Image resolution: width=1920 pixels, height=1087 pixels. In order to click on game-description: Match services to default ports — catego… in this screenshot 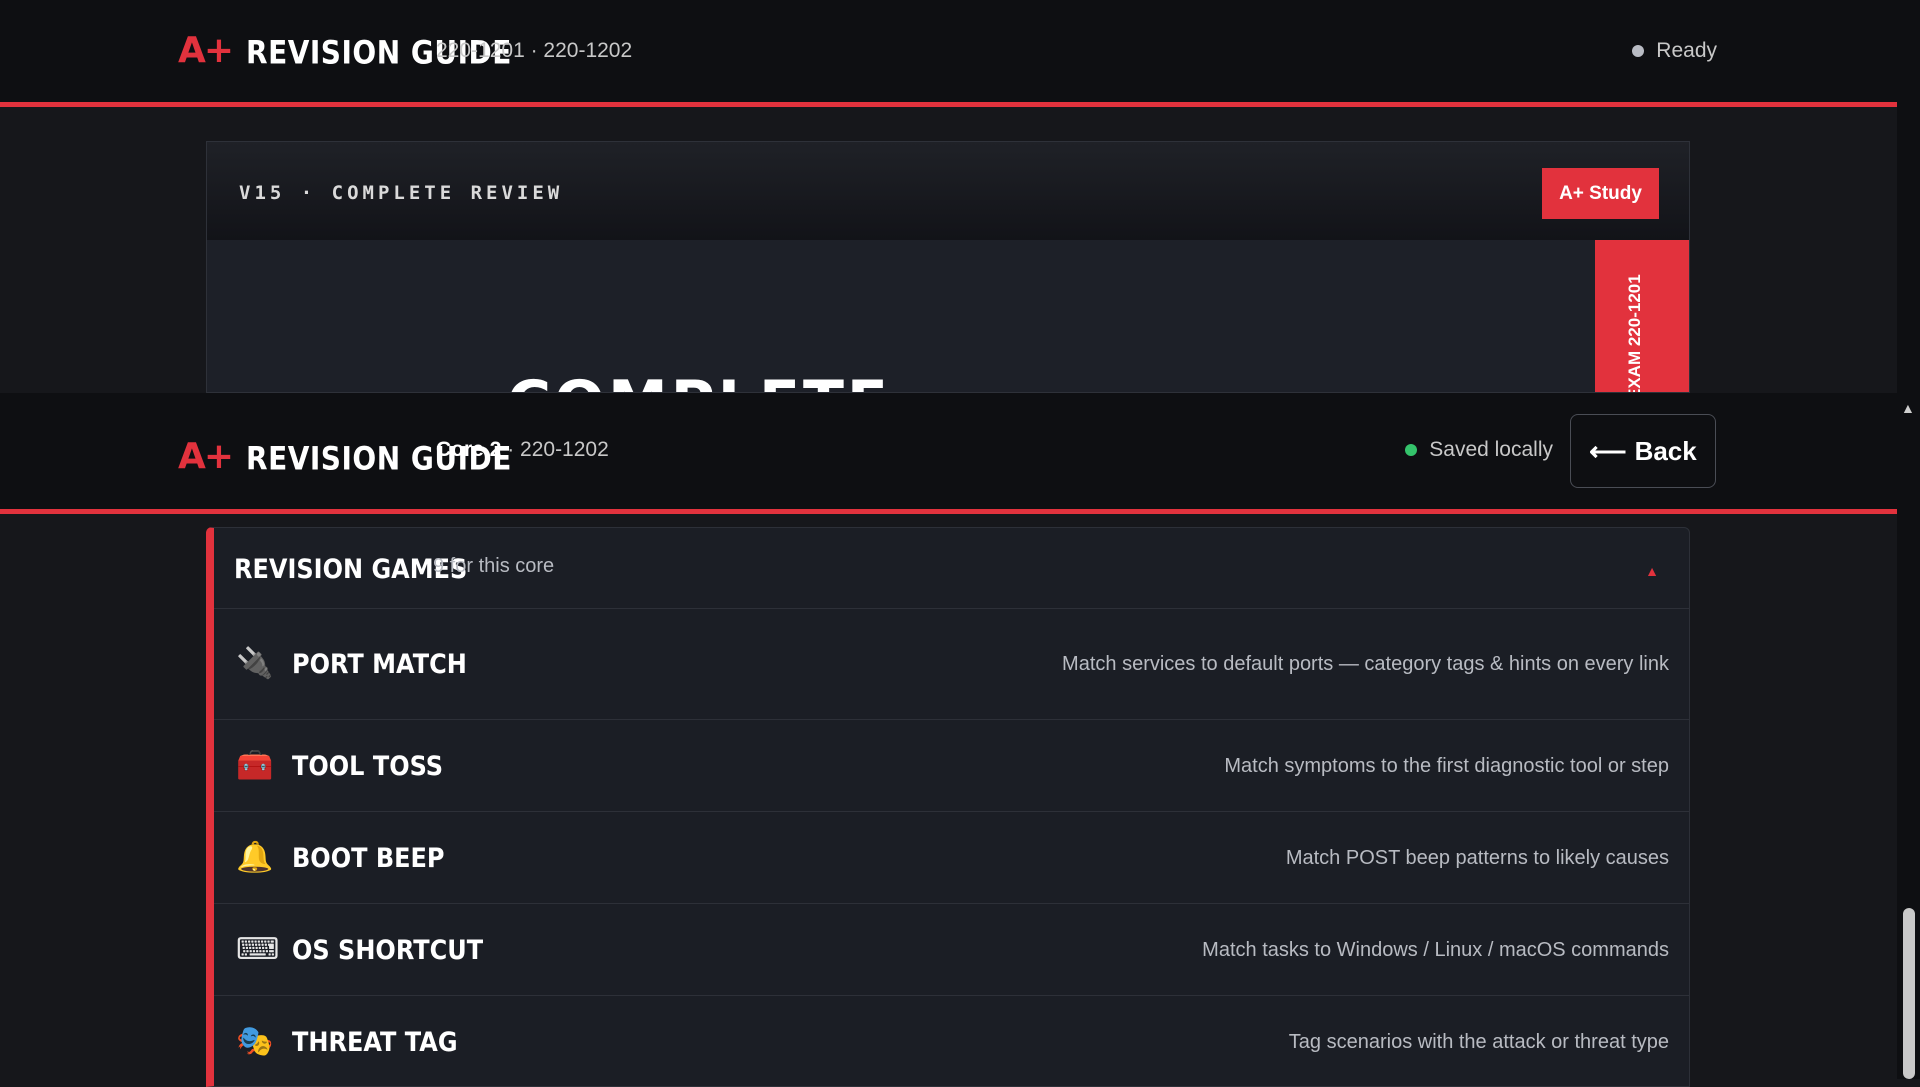, I will do `click(1365, 664)`.